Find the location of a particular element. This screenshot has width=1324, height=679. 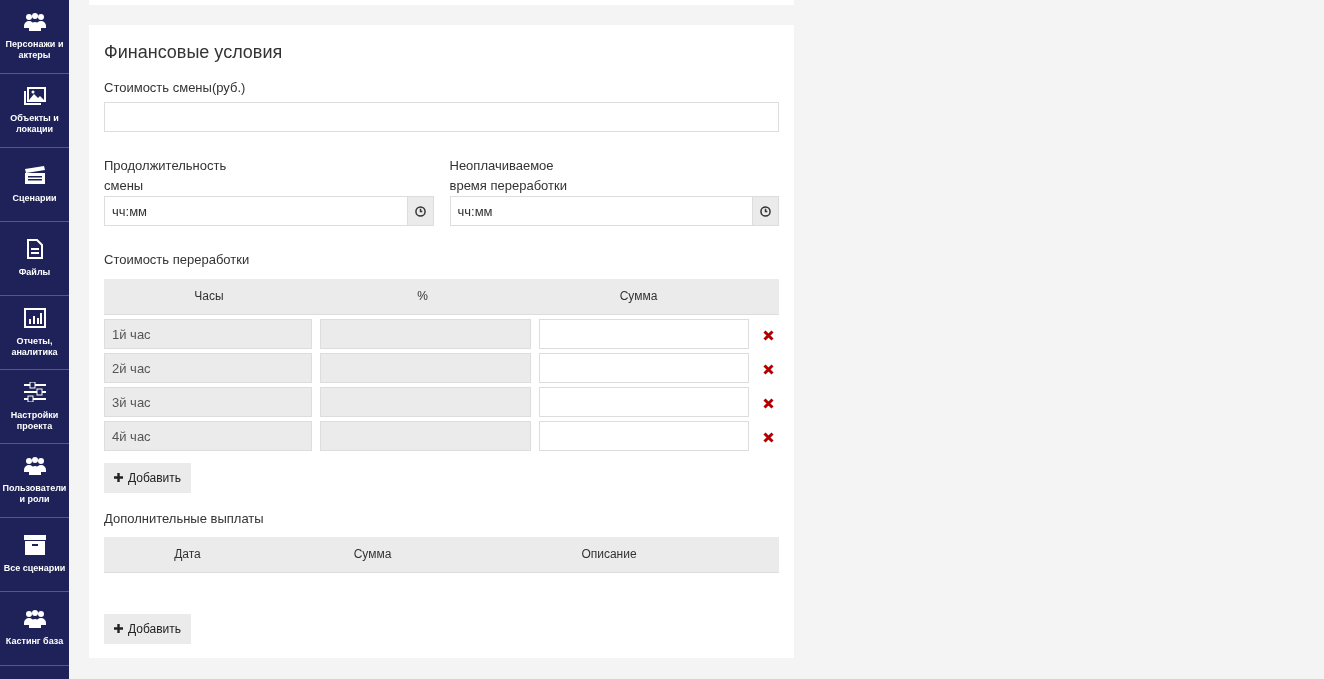

sidebar-item: Файлы is located at coordinates (34, 259).